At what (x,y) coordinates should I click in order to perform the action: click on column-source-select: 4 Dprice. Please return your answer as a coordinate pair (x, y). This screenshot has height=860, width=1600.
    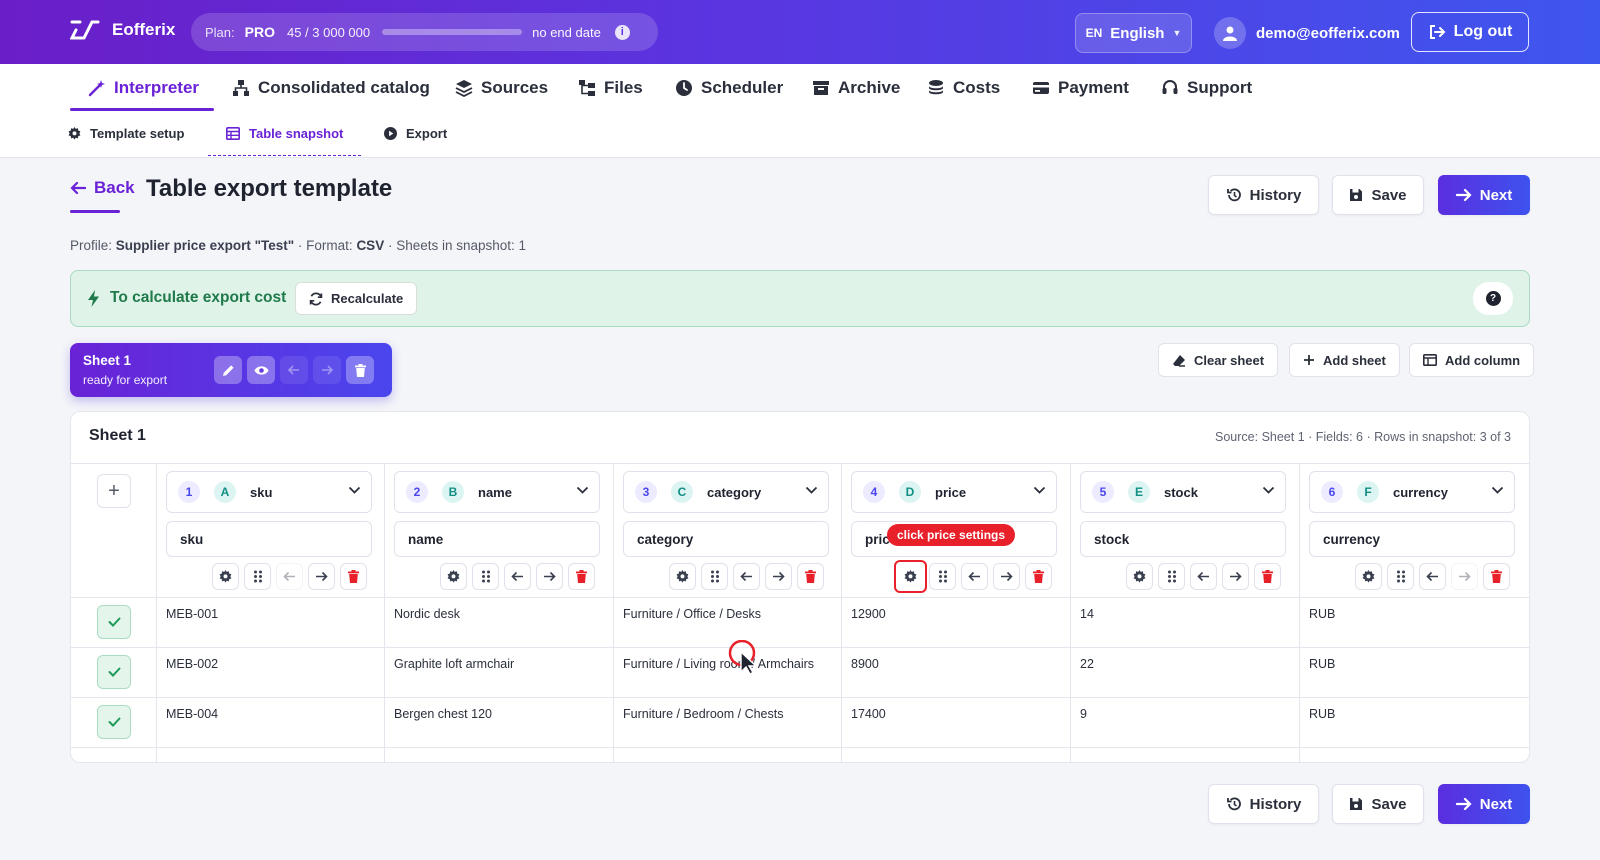
    Looking at the image, I should click on (954, 492).